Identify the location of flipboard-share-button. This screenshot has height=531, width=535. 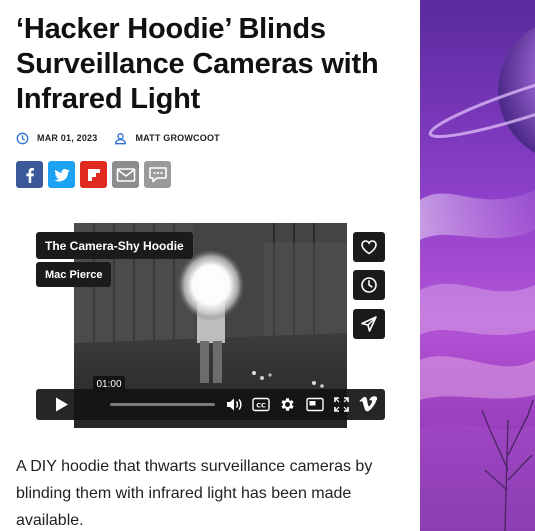
(93, 174).